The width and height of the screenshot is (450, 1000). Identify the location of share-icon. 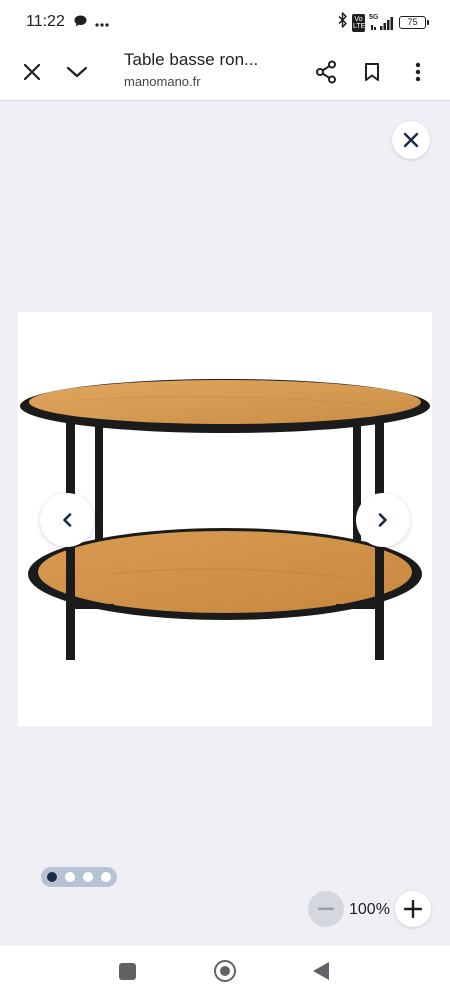
(326, 72).